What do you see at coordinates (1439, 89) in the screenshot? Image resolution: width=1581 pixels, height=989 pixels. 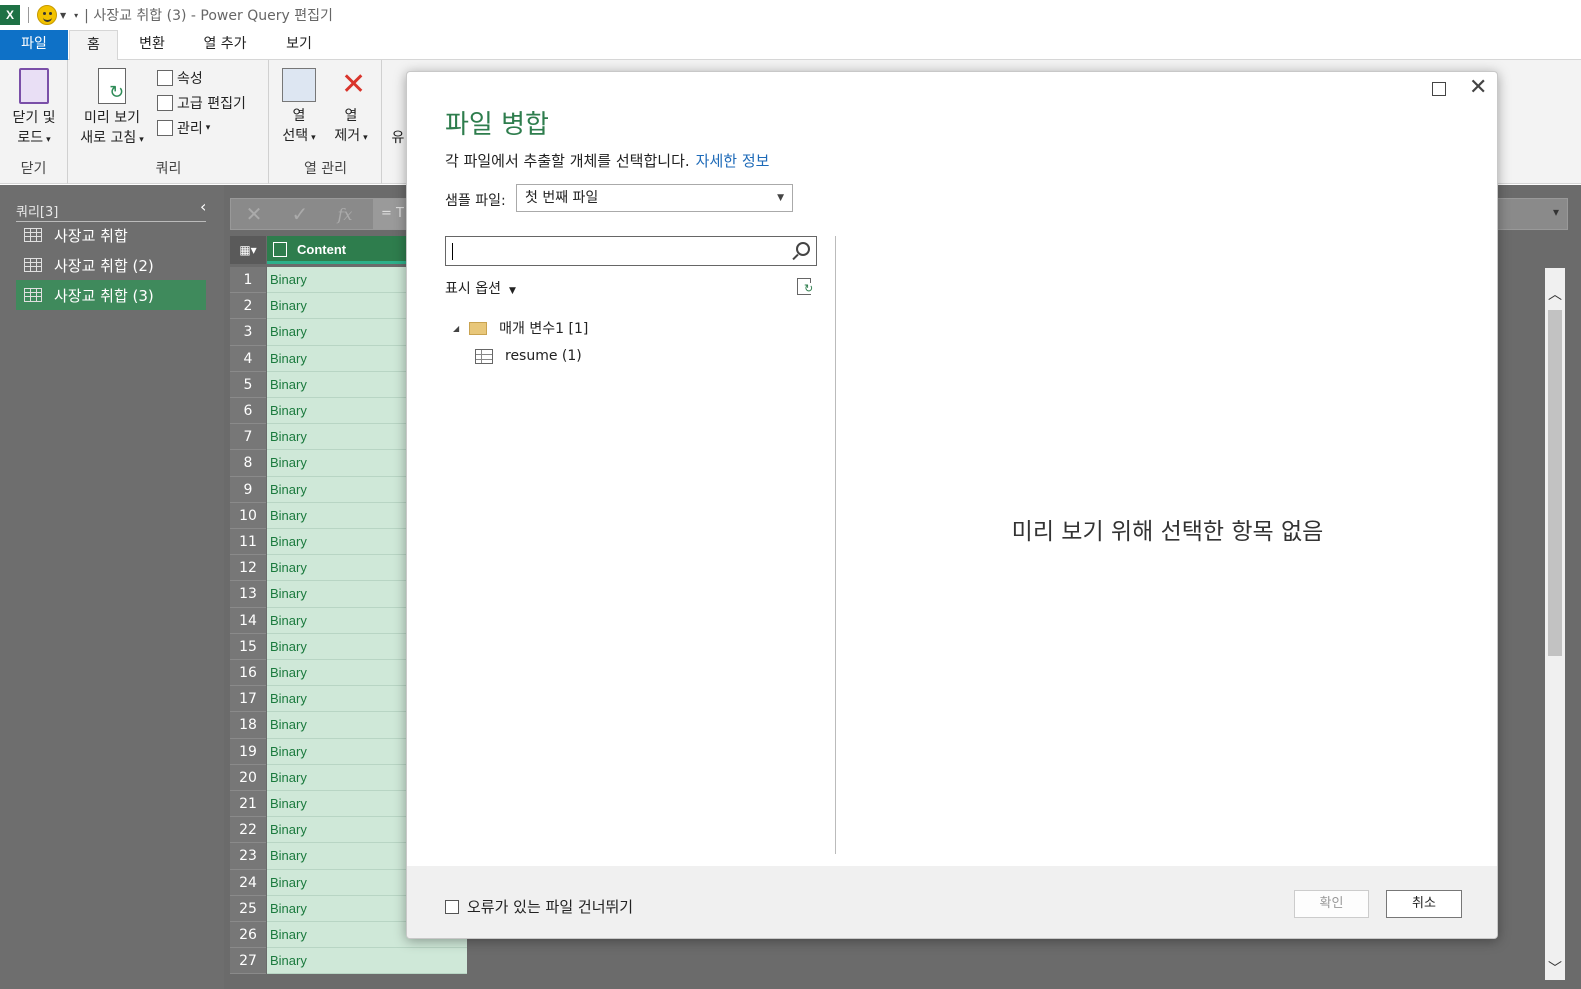 I see `maximize-icon` at bounding box center [1439, 89].